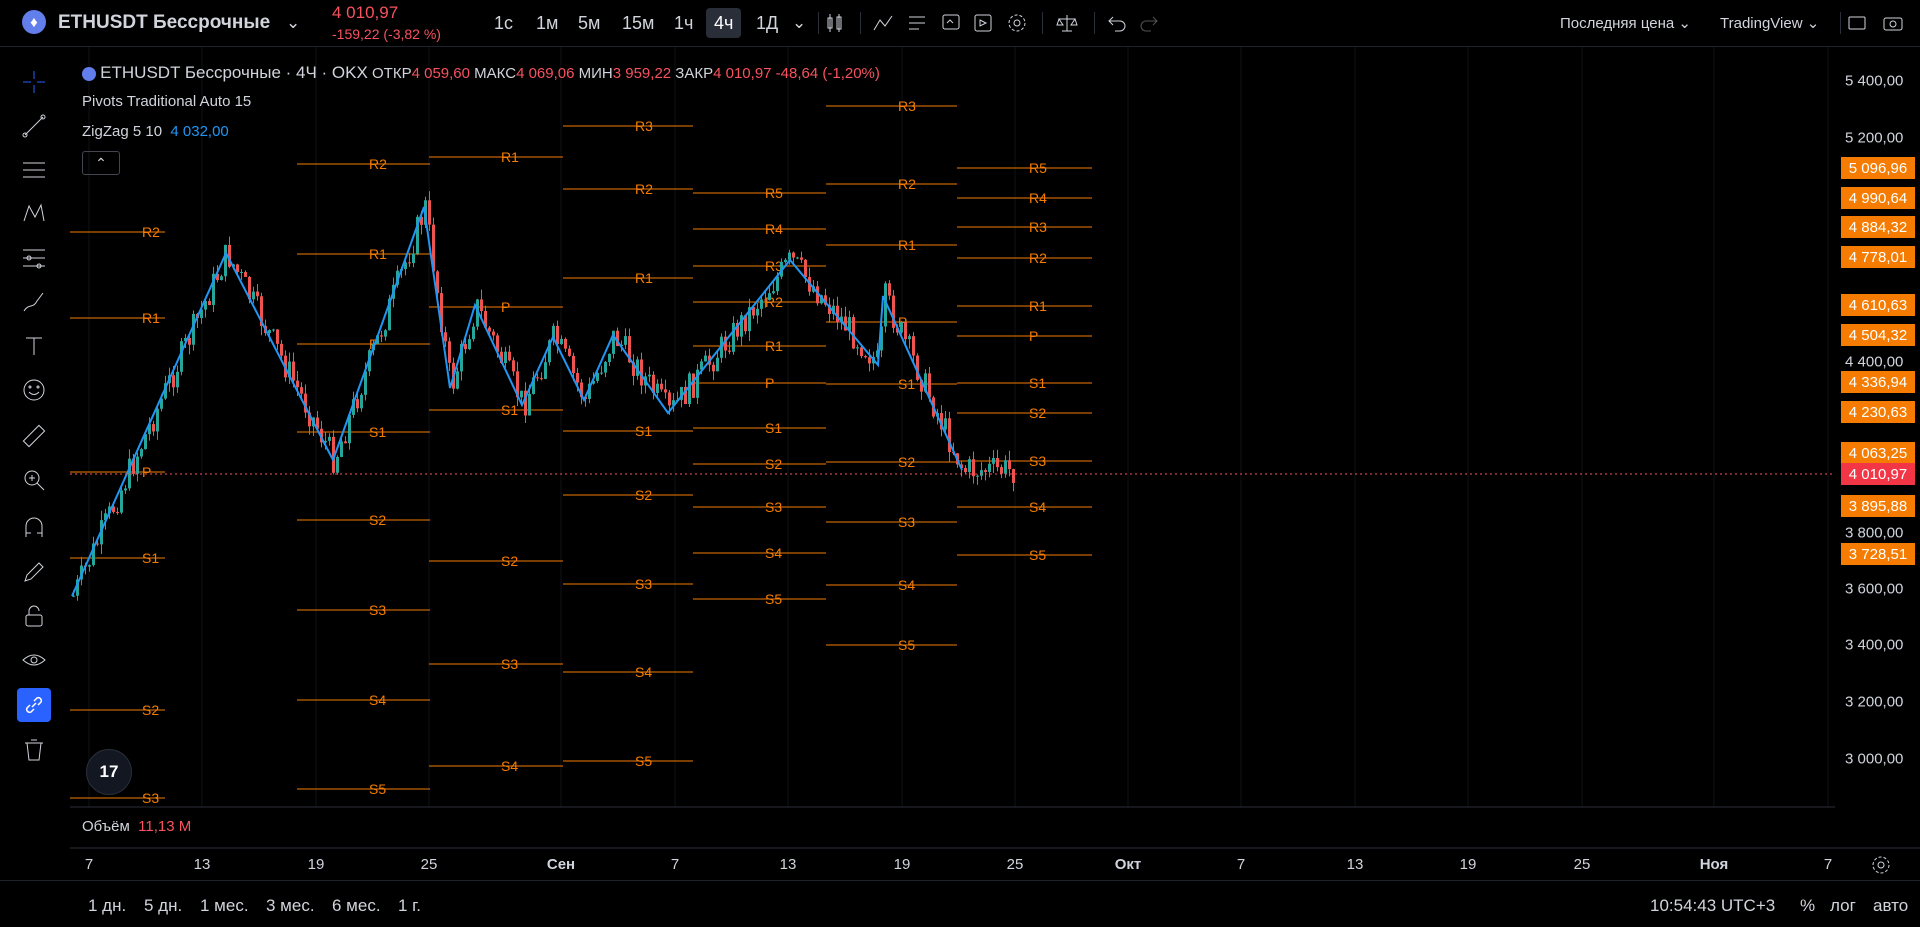  What do you see at coordinates (694, 73) in the screenshot?
I see `close-label: ЗАКР` at bounding box center [694, 73].